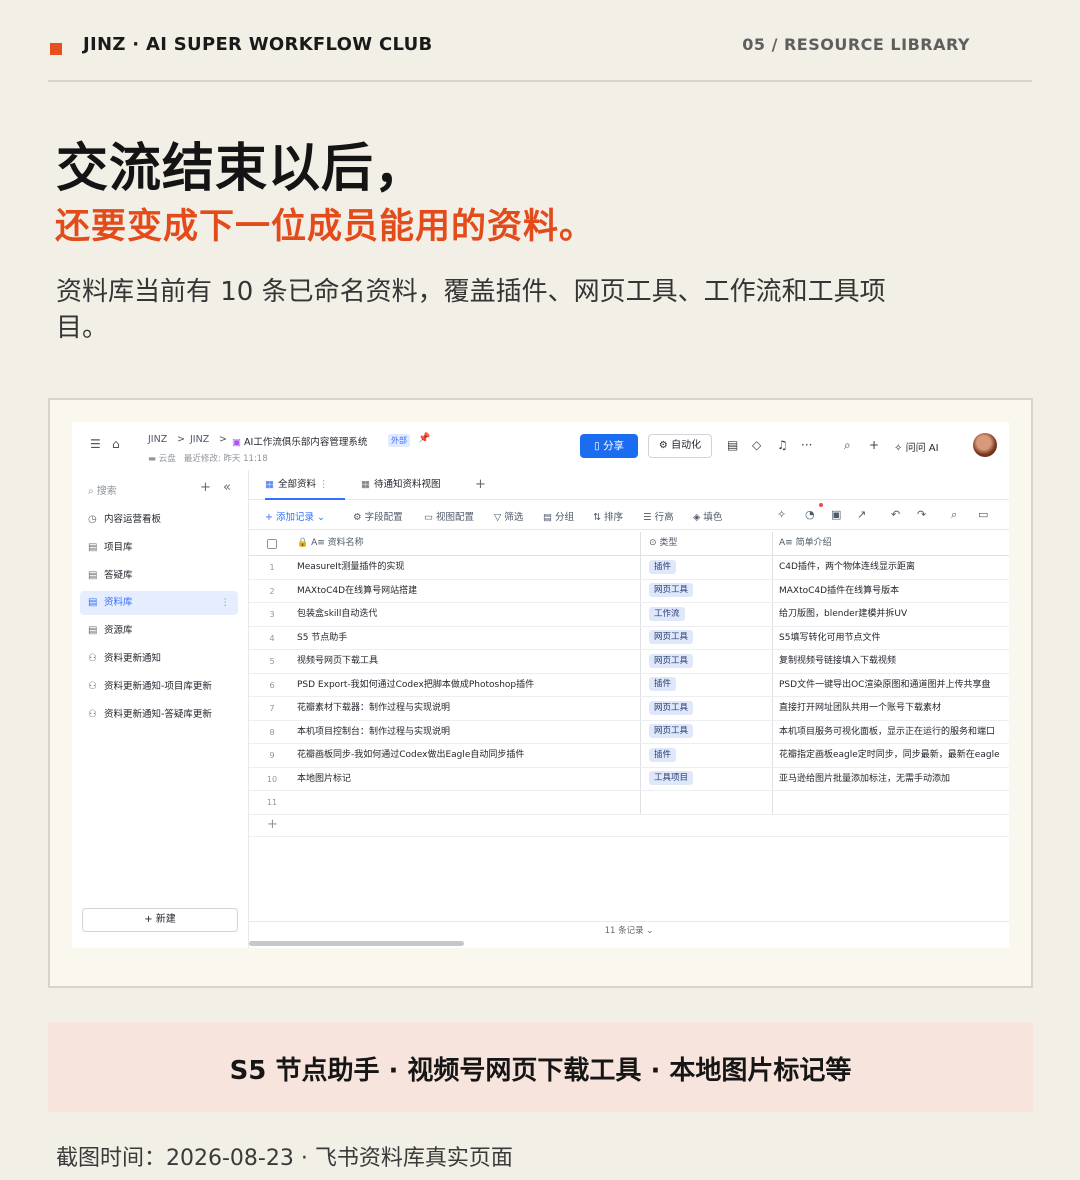  What do you see at coordinates (705, 614) in the screenshot?
I see `cell-type: 工作流` at bounding box center [705, 614].